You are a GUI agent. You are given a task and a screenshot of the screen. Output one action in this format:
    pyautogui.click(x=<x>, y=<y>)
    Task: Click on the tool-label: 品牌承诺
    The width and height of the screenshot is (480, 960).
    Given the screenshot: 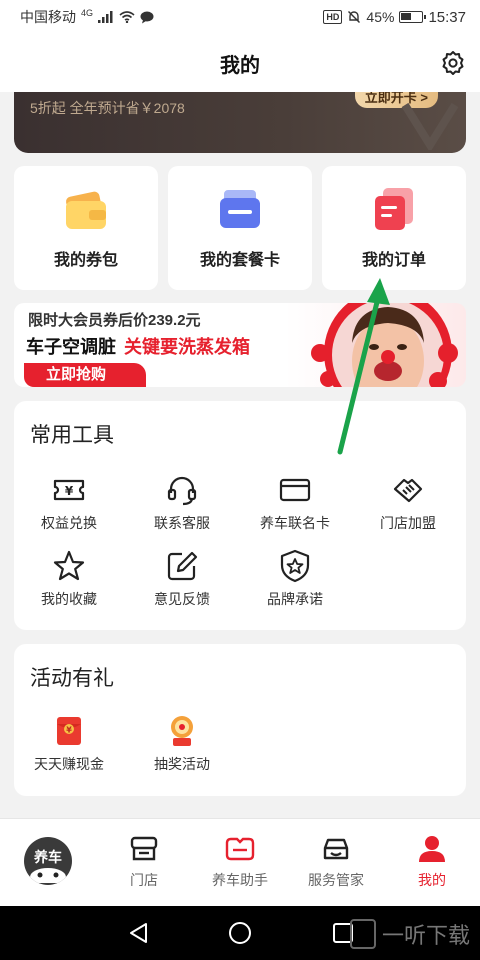 What is the action you would take?
    pyautogui.click(x=295, y=599)
    